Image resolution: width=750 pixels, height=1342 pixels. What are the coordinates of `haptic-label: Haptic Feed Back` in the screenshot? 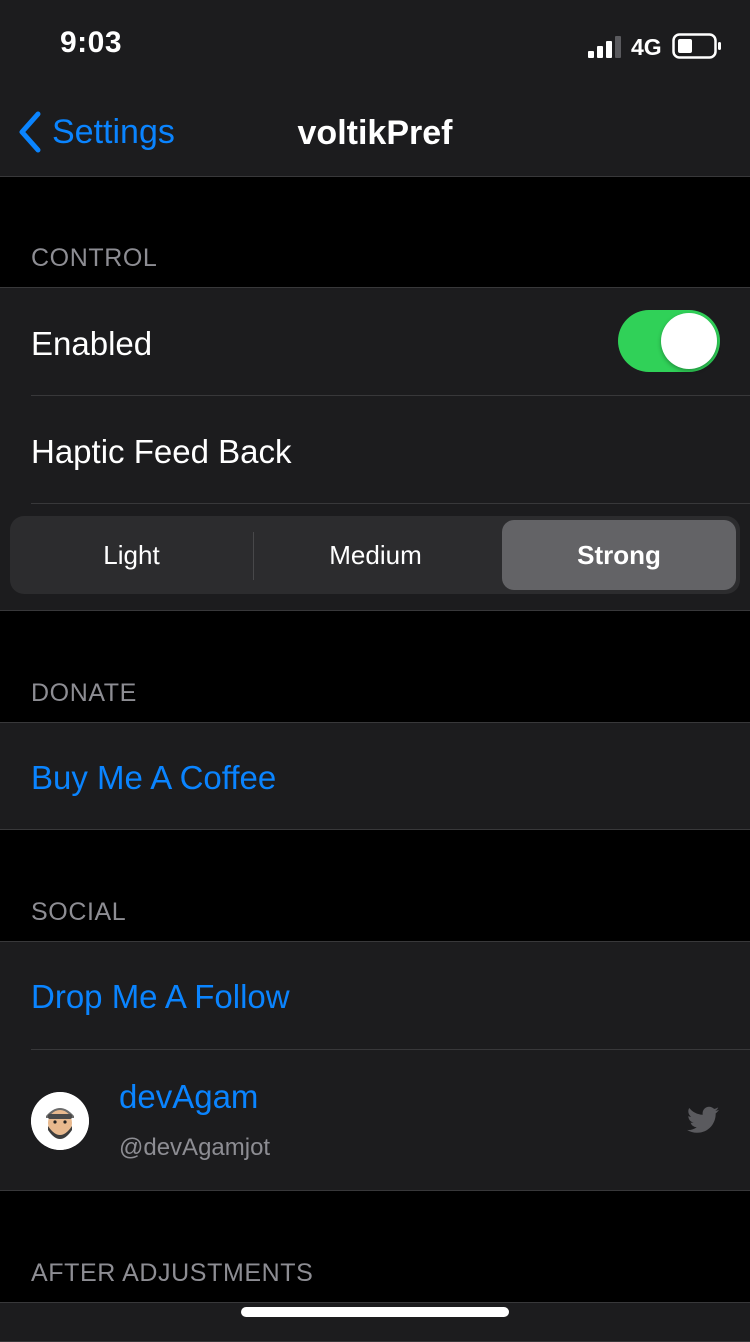 It's located at (161, 451).